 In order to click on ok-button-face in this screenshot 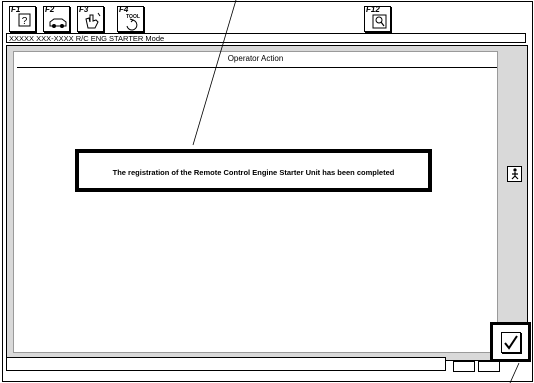, I will do `click(511, 342)`.